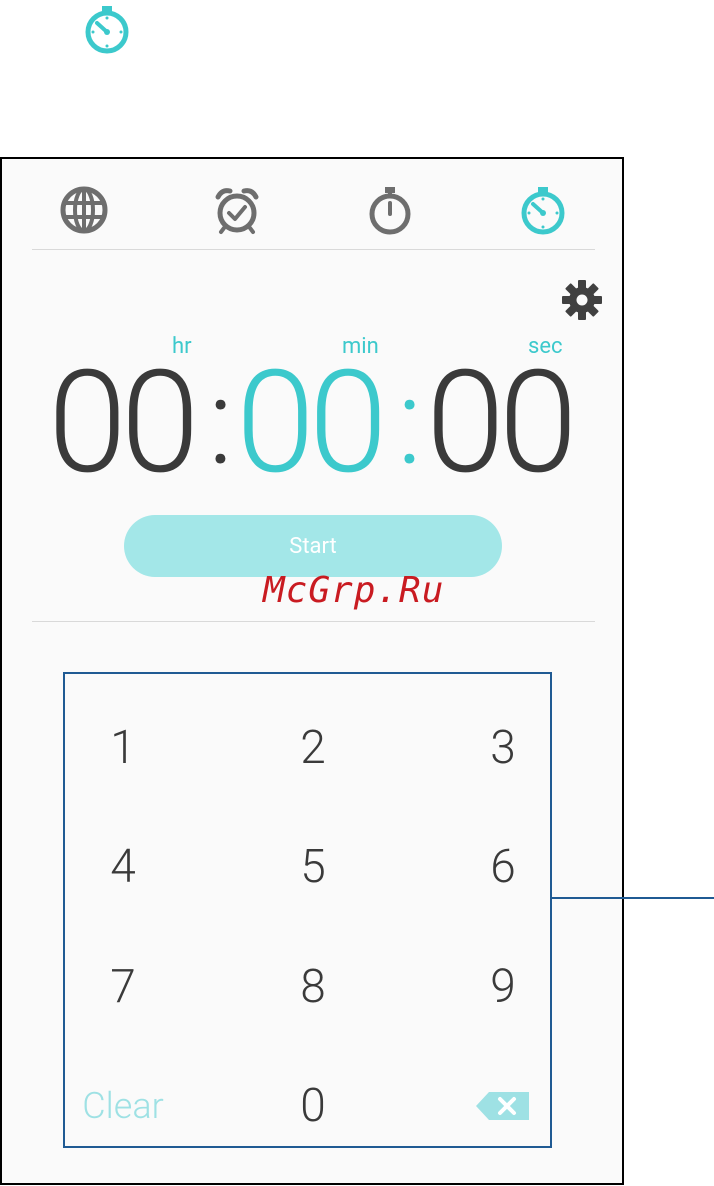 The height and width of the screenshot is (1186, 714). I want to click on tab-world-clock, so click(84, 210).